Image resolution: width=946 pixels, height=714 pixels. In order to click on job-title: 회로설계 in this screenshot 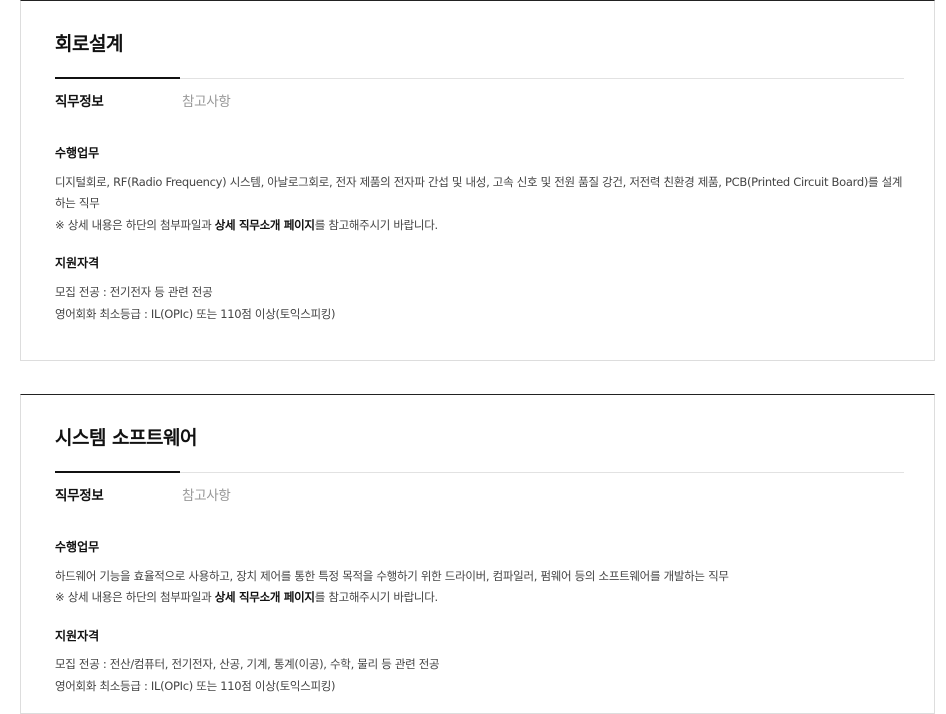, I will do `click(89, 44)`.